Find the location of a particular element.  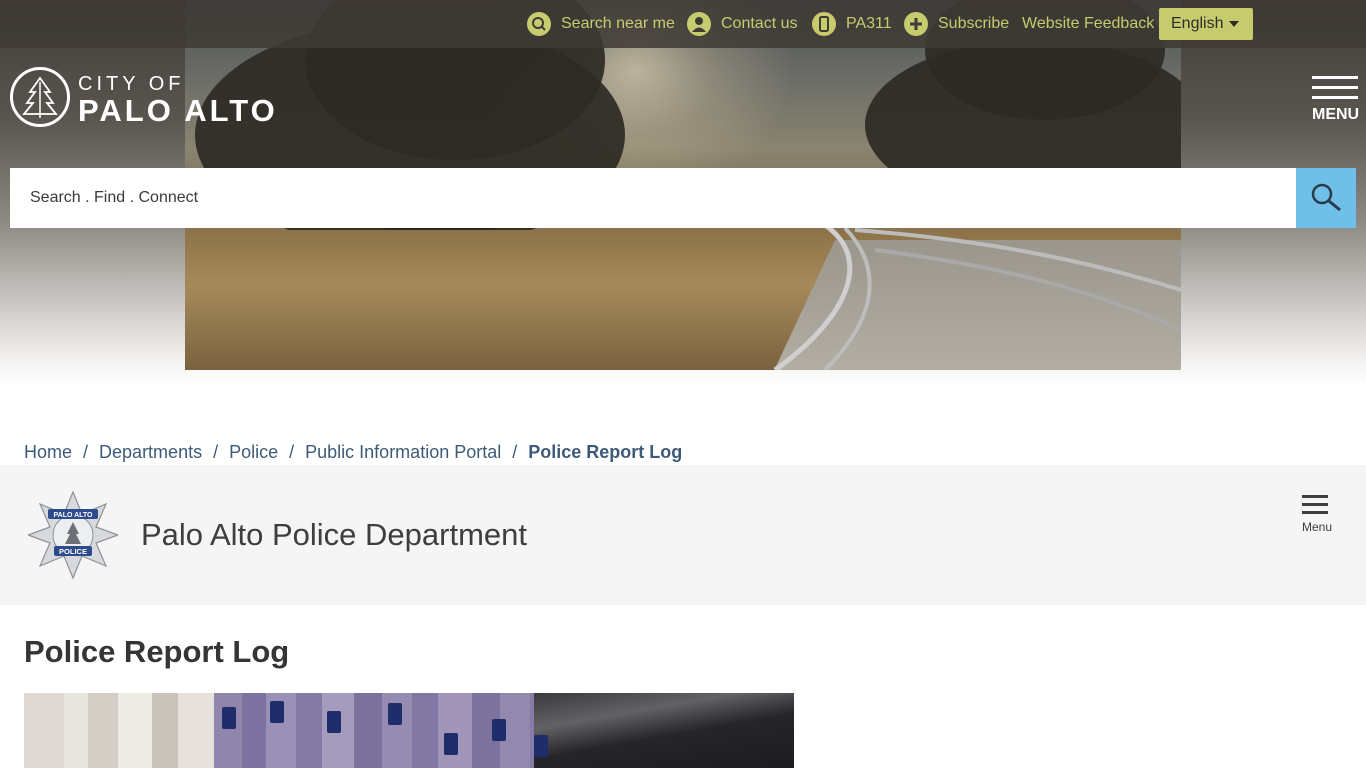

search-icon is located at coordinates (1326, 197).